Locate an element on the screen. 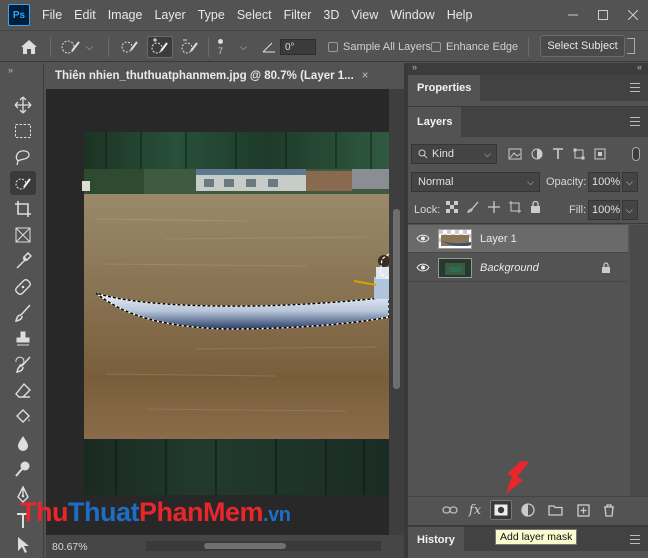 This screenshot has width=648, height=558. lasso-tool is located at coordinates (23, 157).